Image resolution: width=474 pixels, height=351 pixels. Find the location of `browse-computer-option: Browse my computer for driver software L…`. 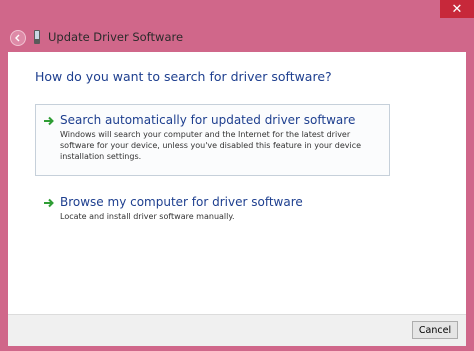

browse-computer-option: Browse my computer for driver software L… is located at coordinates (212, 207).